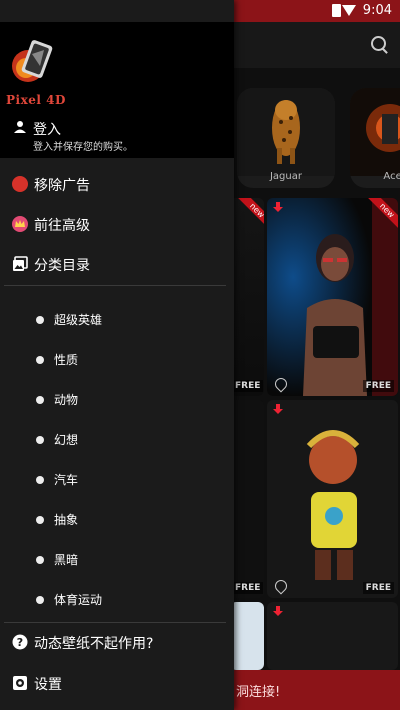  Describe the element at coordinates (317, 690) in the screenshot. I see `connection-toast: 洞连接!` at that location.